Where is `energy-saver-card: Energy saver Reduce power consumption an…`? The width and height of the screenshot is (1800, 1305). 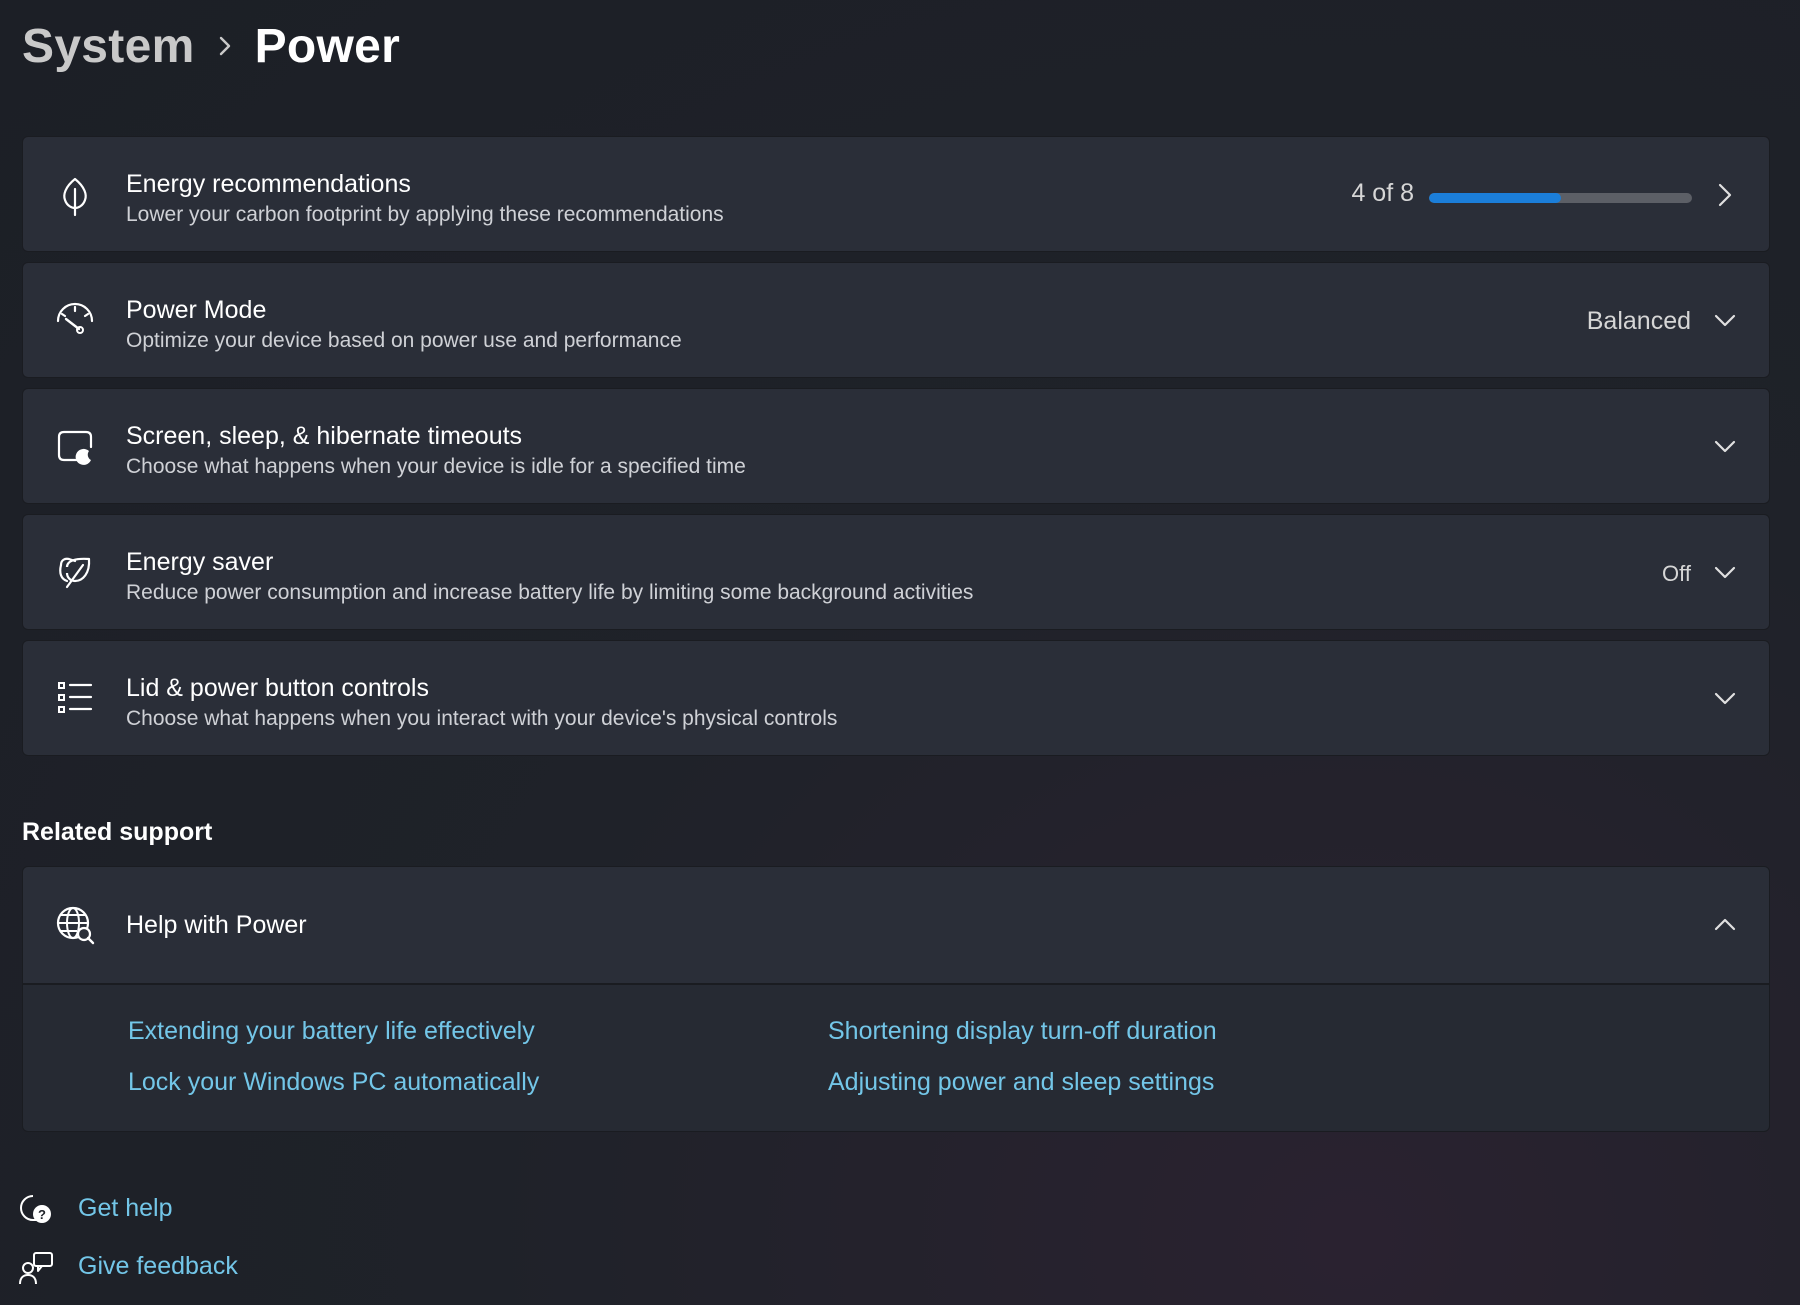 energy-saver-card: Energy saver Reduce power consumption an… is located at coordinates (896, 572).